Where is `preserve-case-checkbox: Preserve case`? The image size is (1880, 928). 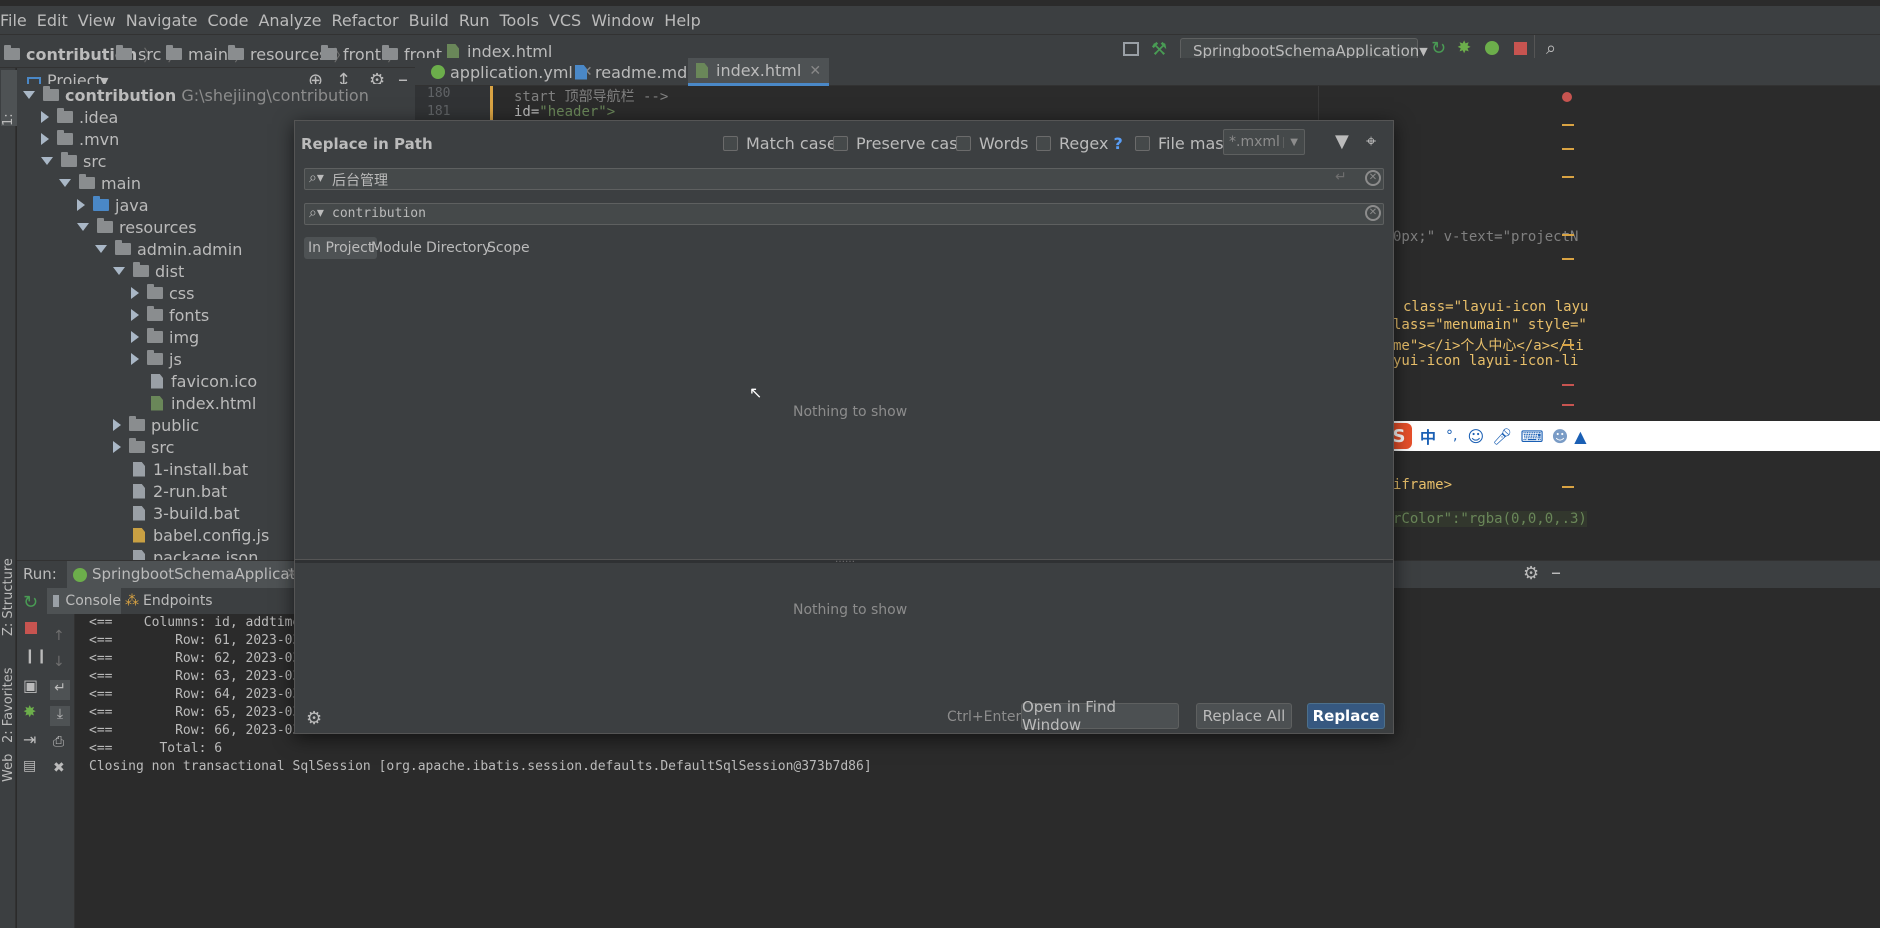 preserve-case-checkbox: Preserve case is located at coordinates (900, 143).